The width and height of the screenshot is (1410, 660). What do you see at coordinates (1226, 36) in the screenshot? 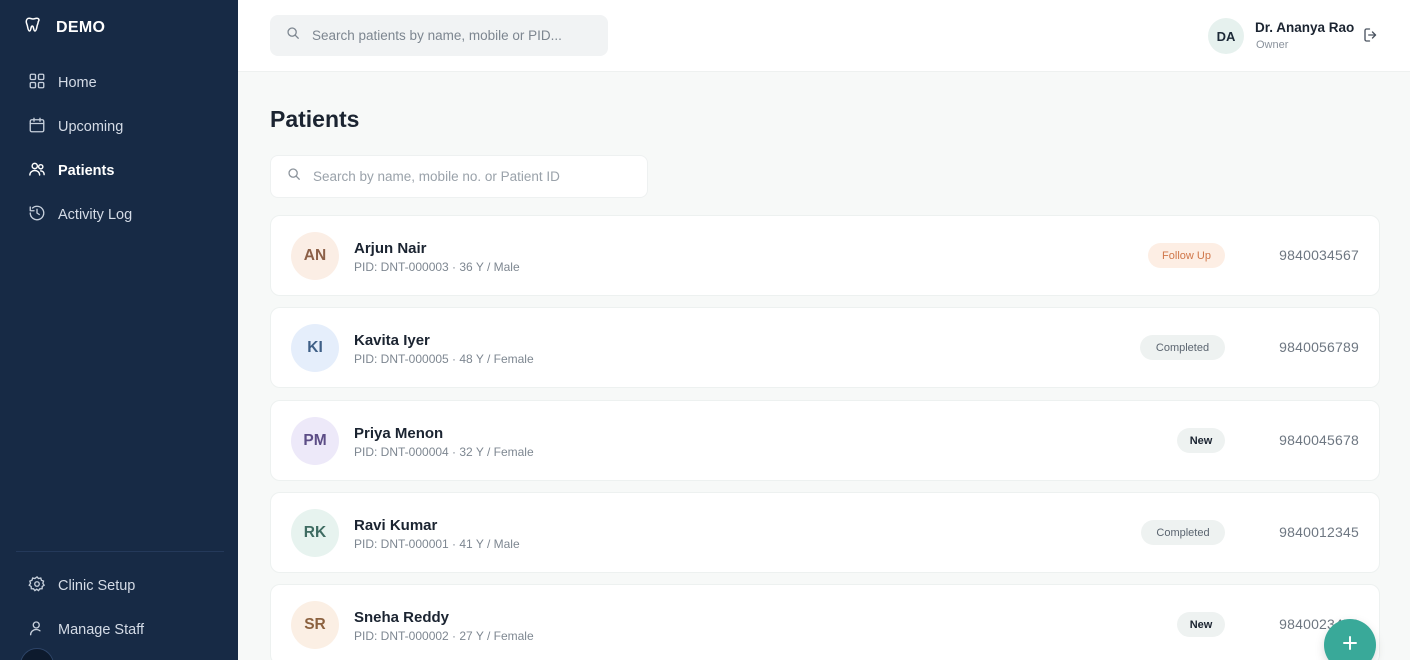
I see `user-avatar: DA` at bounding box center [1226, 36].